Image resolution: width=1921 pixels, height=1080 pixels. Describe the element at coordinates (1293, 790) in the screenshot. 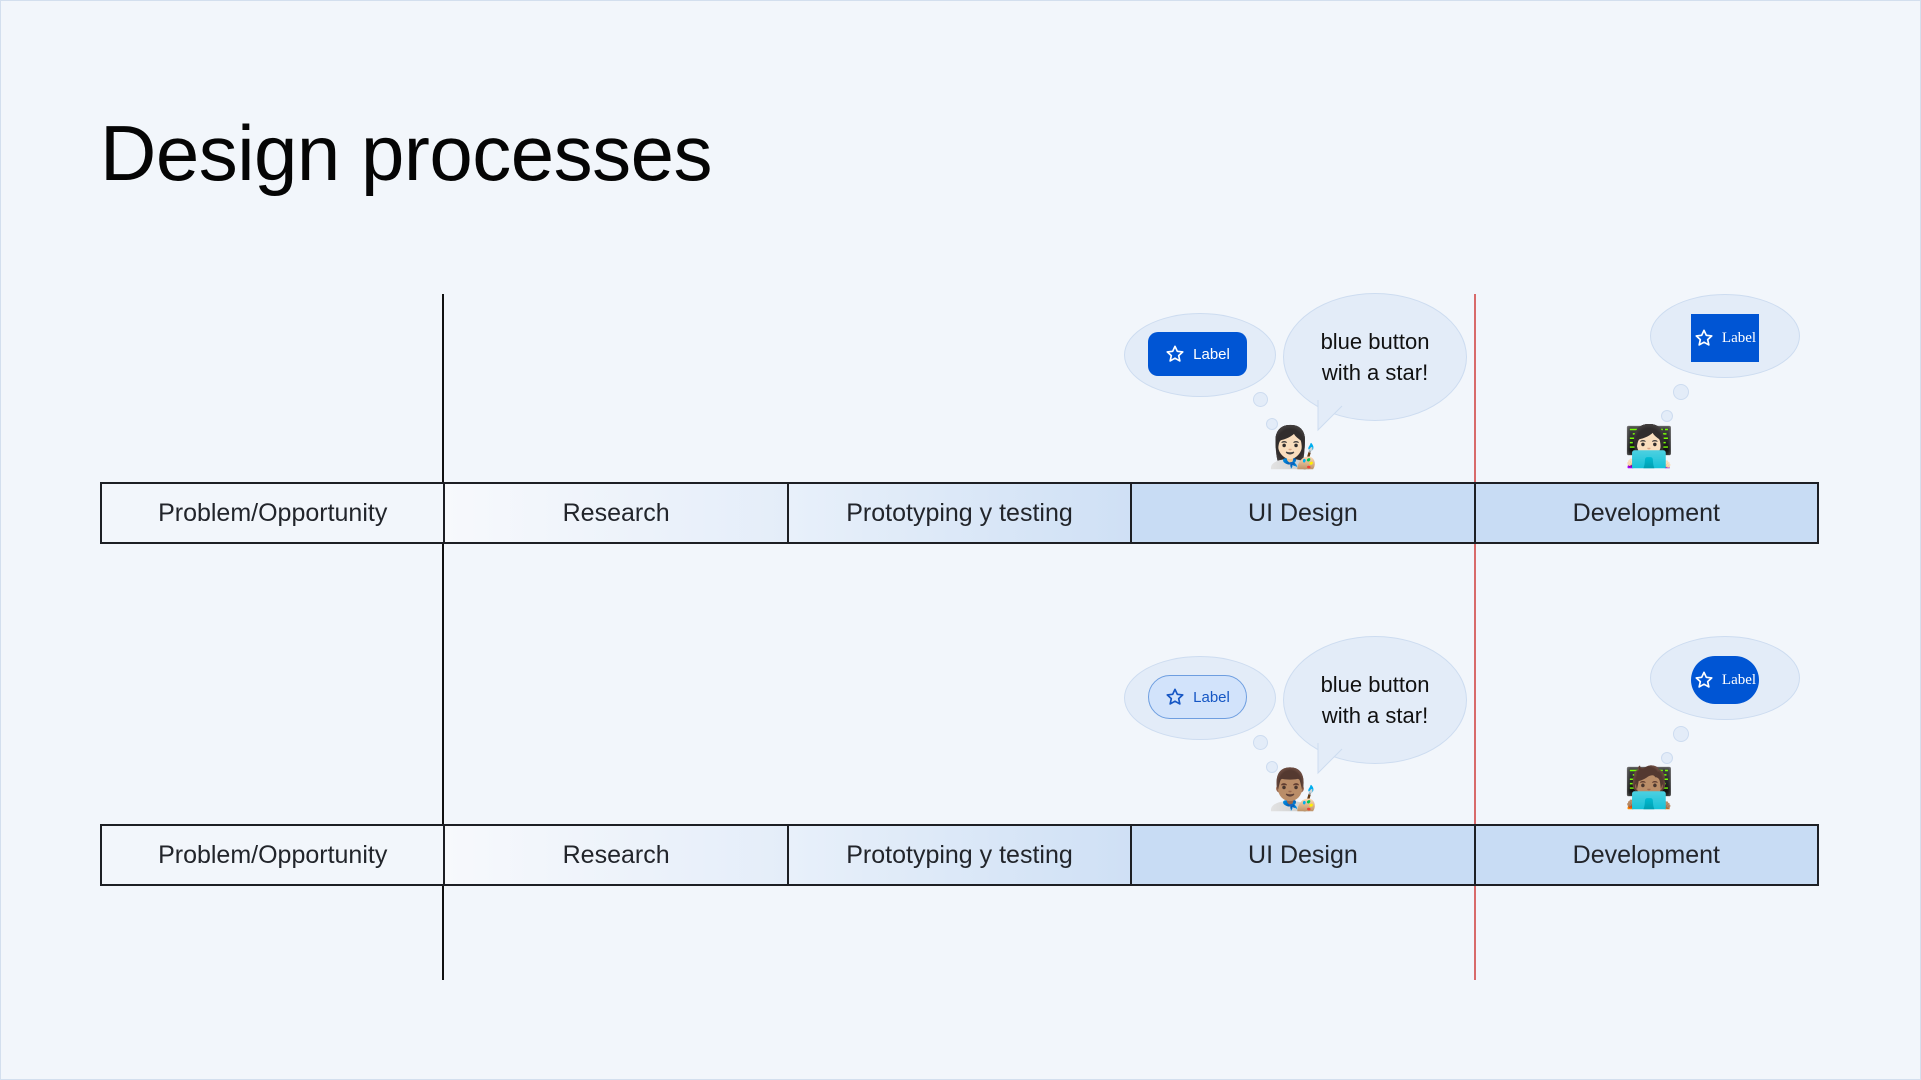

I see `designer-avatar: 👨🏽‍🎨` at that location.